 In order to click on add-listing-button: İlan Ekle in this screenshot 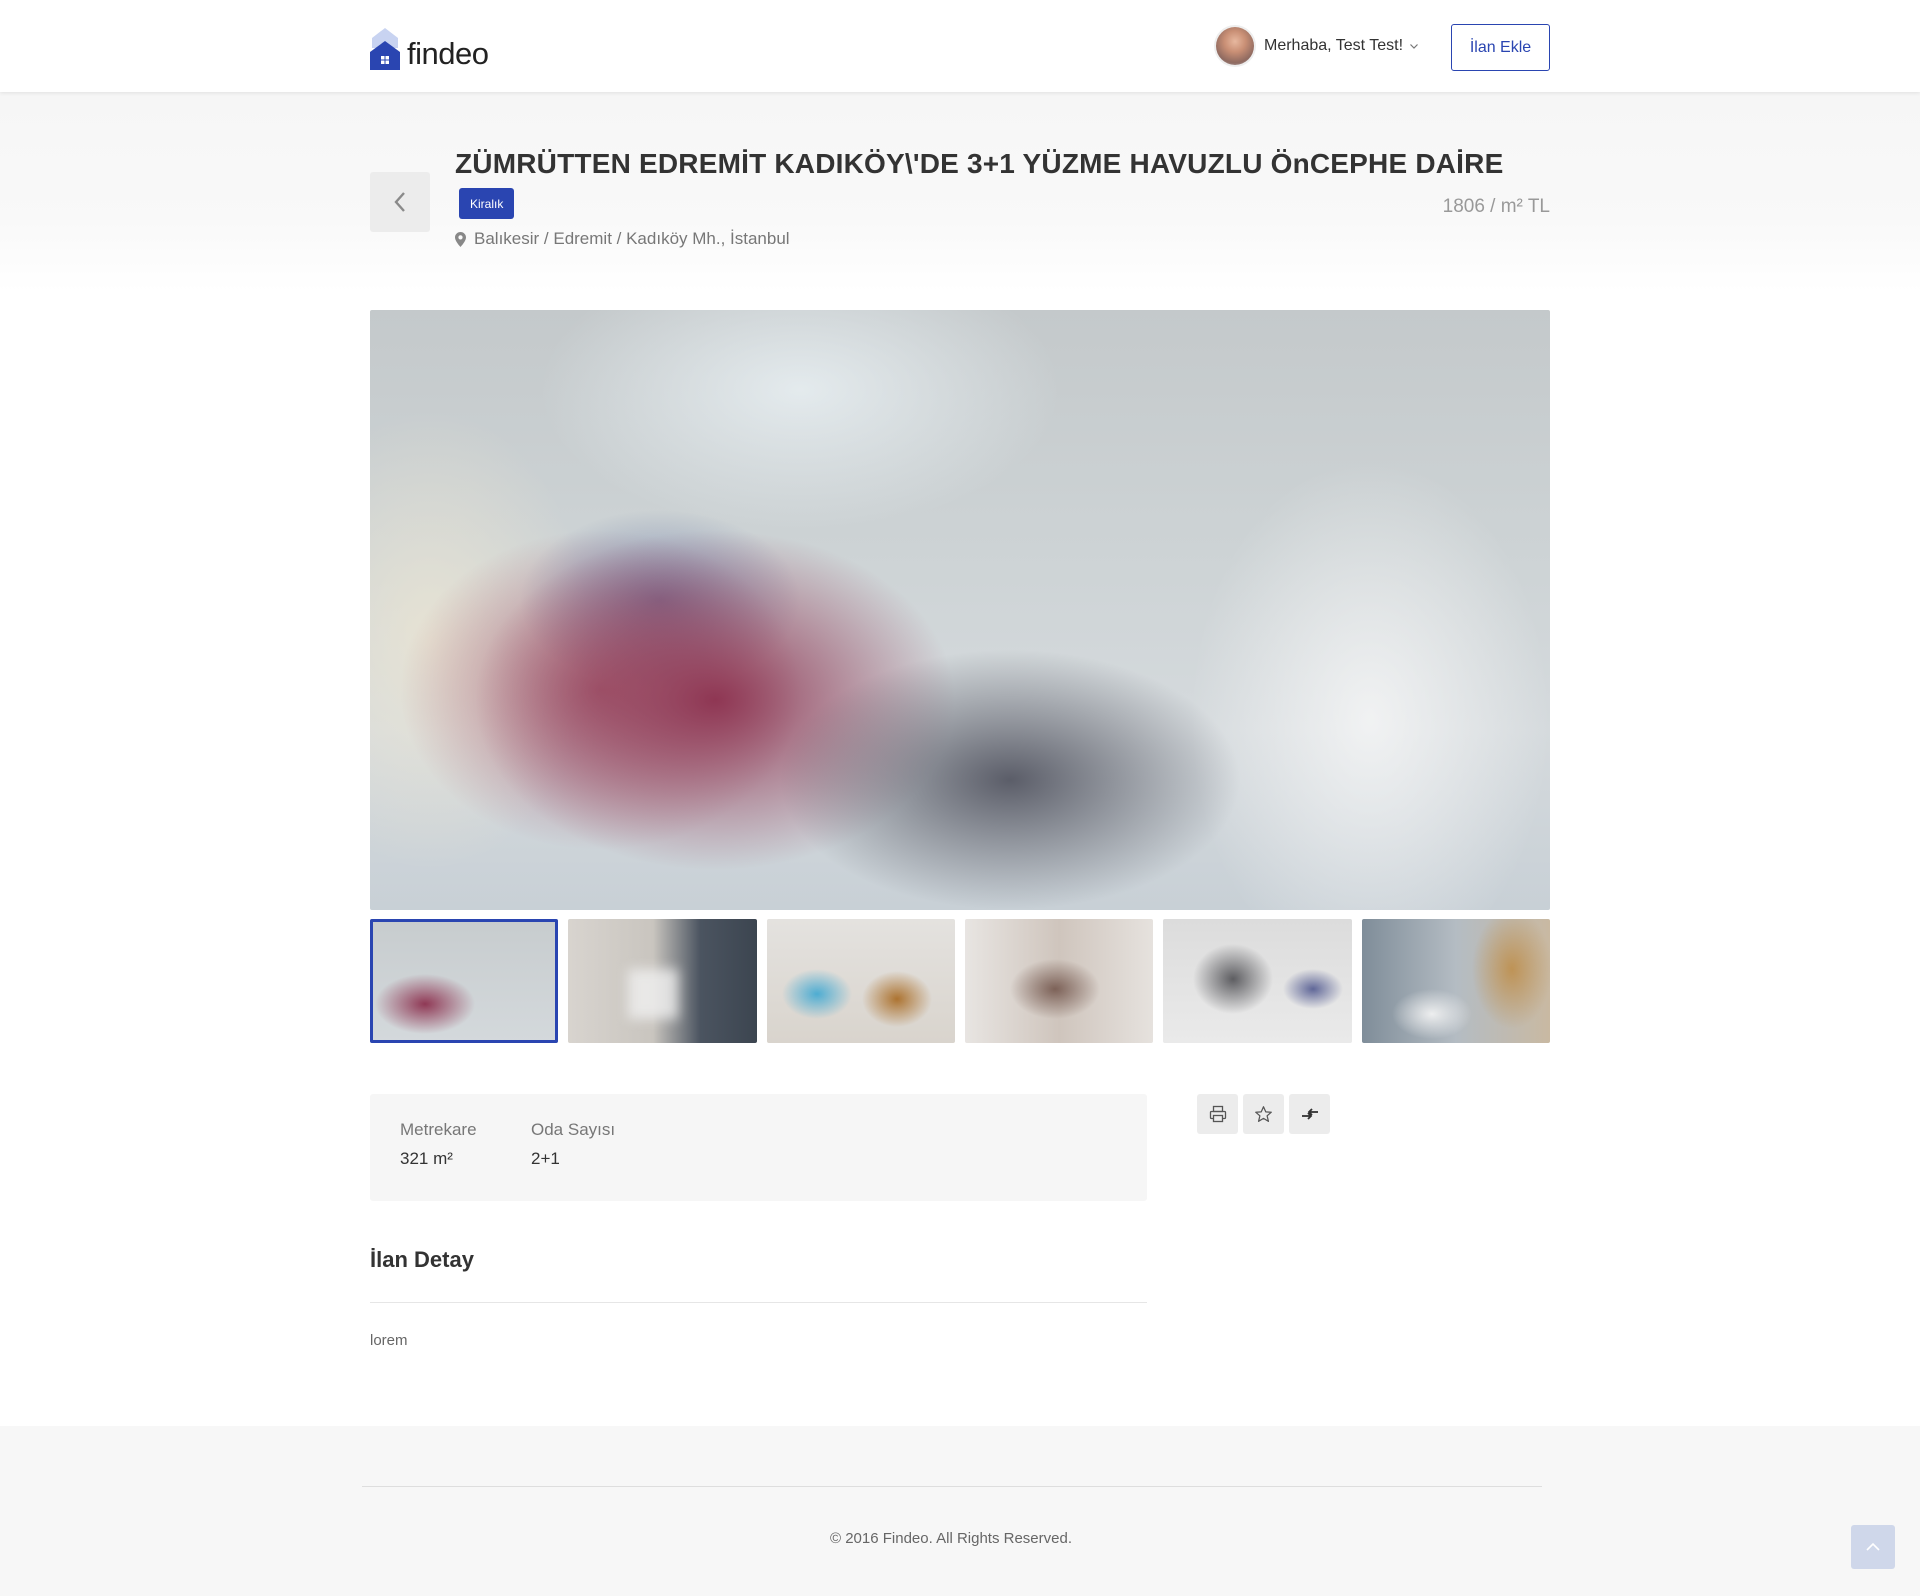, I will do `click(1500, 47)`.